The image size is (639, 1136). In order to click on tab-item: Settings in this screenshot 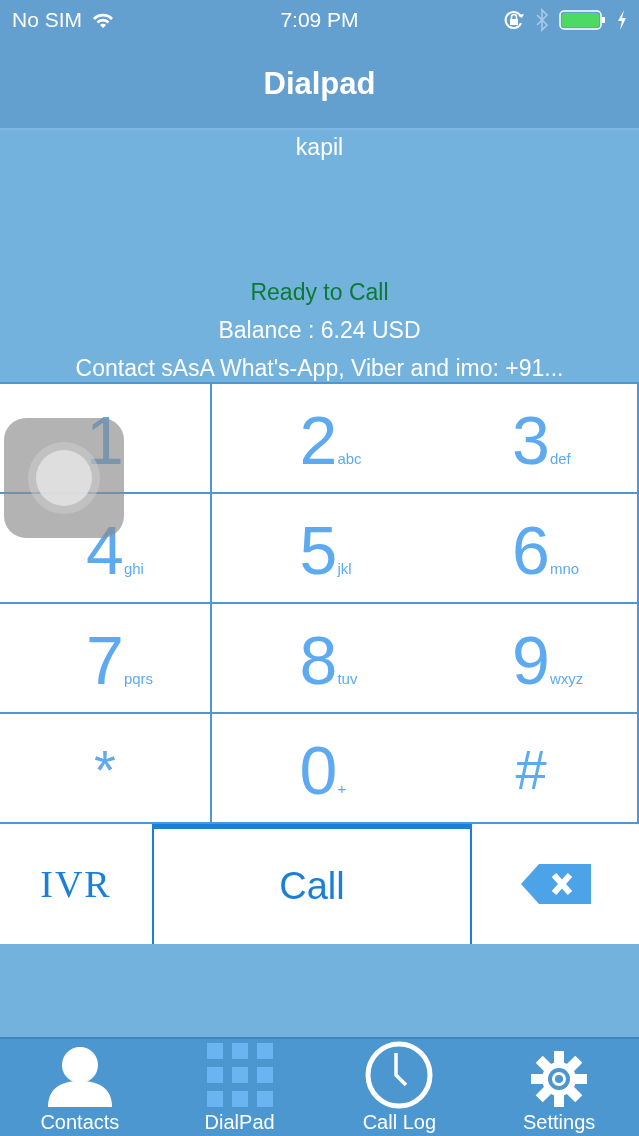, I will do `click(559, 1087)`.